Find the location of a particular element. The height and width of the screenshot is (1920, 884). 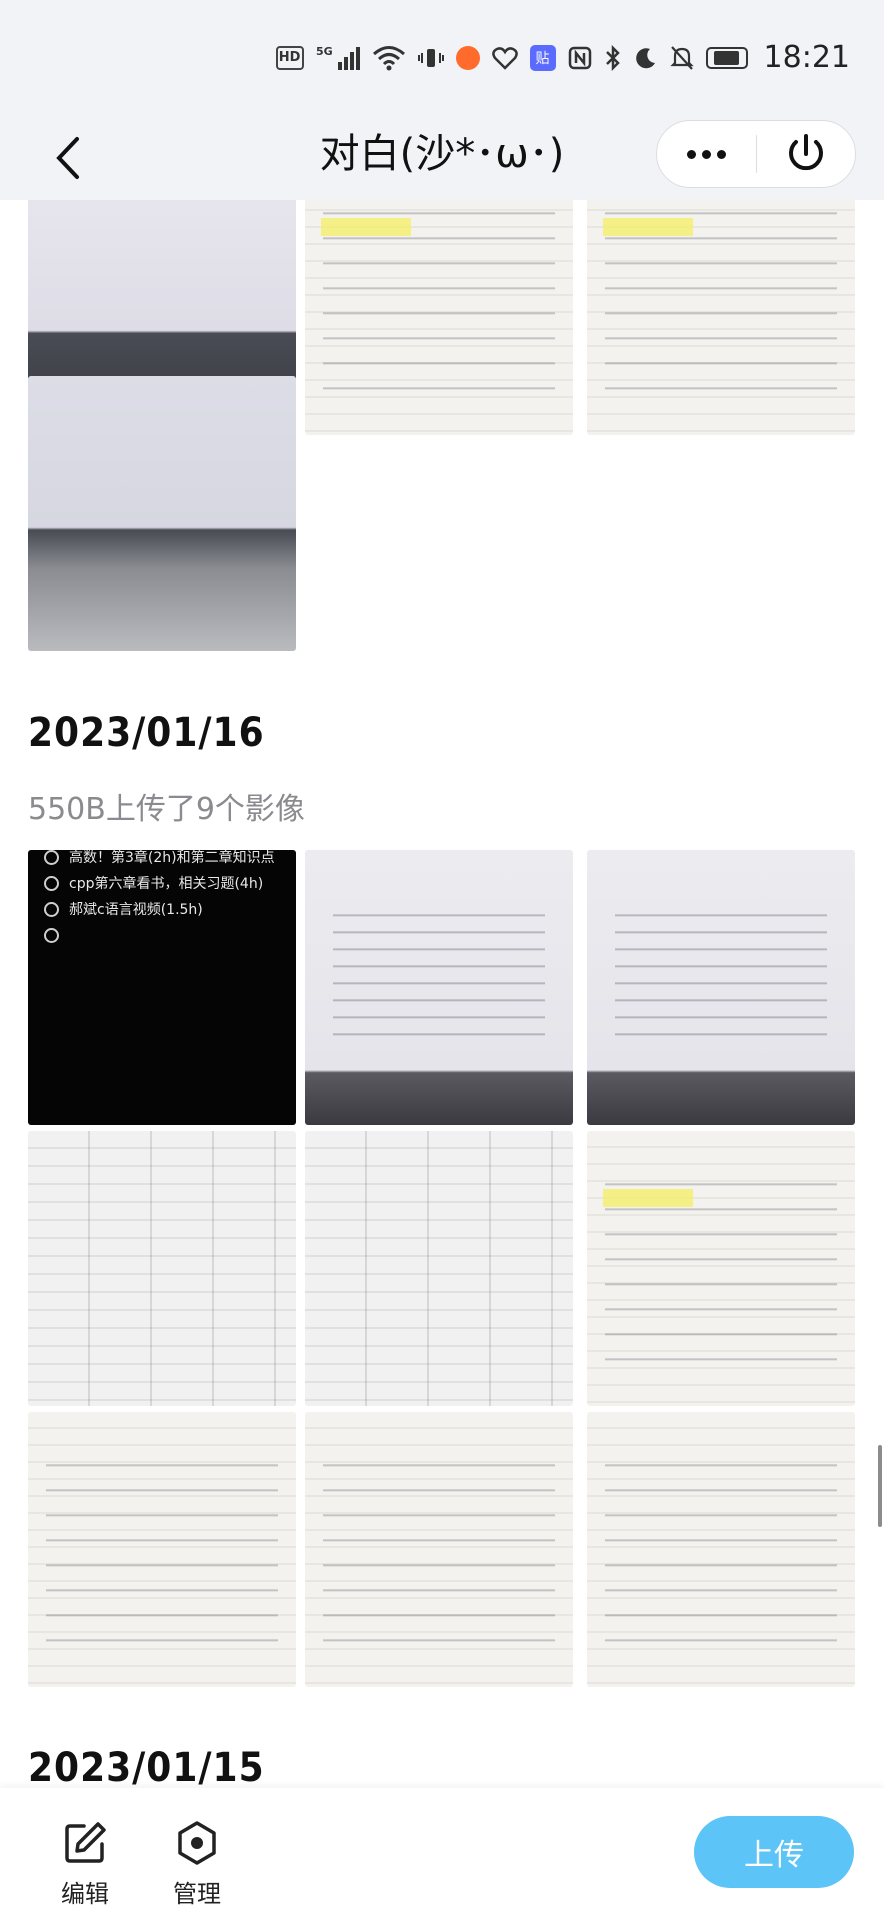

todo-text: 高数！第3章(2h)和第二章知识点 is located at coordinates (172, 858).